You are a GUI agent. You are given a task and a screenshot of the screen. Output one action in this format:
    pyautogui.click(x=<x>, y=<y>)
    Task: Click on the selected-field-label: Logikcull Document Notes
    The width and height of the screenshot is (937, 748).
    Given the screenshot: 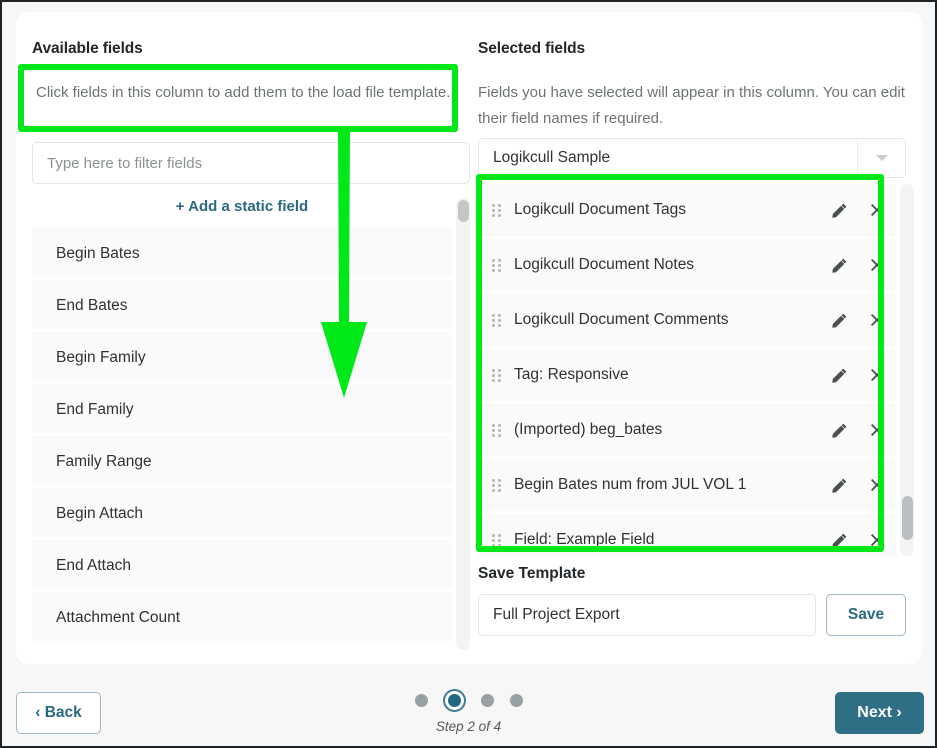 What is the action you would take?
    pyautogui.click(x=604, y=264)
    